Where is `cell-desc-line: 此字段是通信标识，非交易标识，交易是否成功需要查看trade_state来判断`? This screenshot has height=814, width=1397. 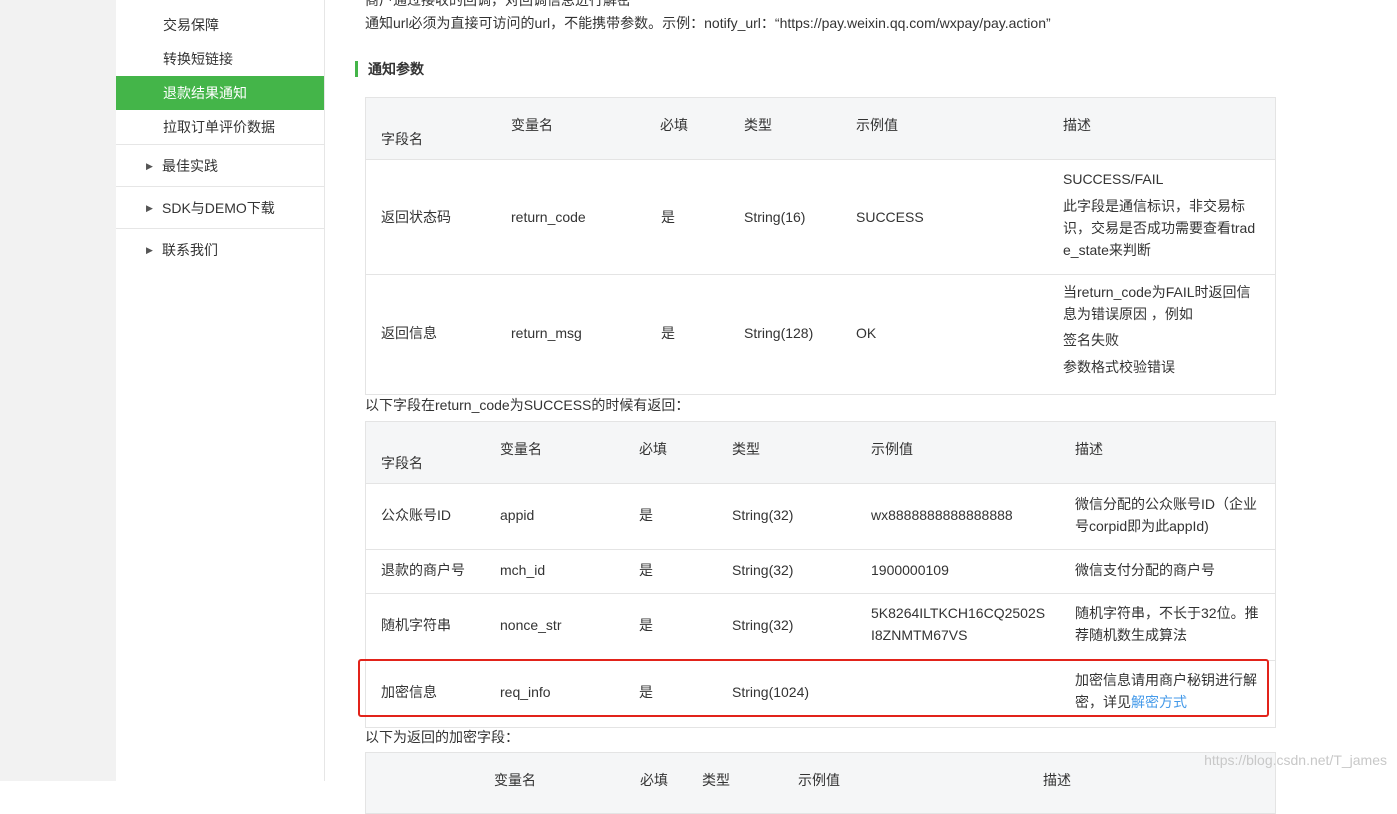
cell-desc-line: 此字段是通信标识，非交易标识，交易是否成功需要查看trade_state来判断 is located at coordinates (1159, 228).